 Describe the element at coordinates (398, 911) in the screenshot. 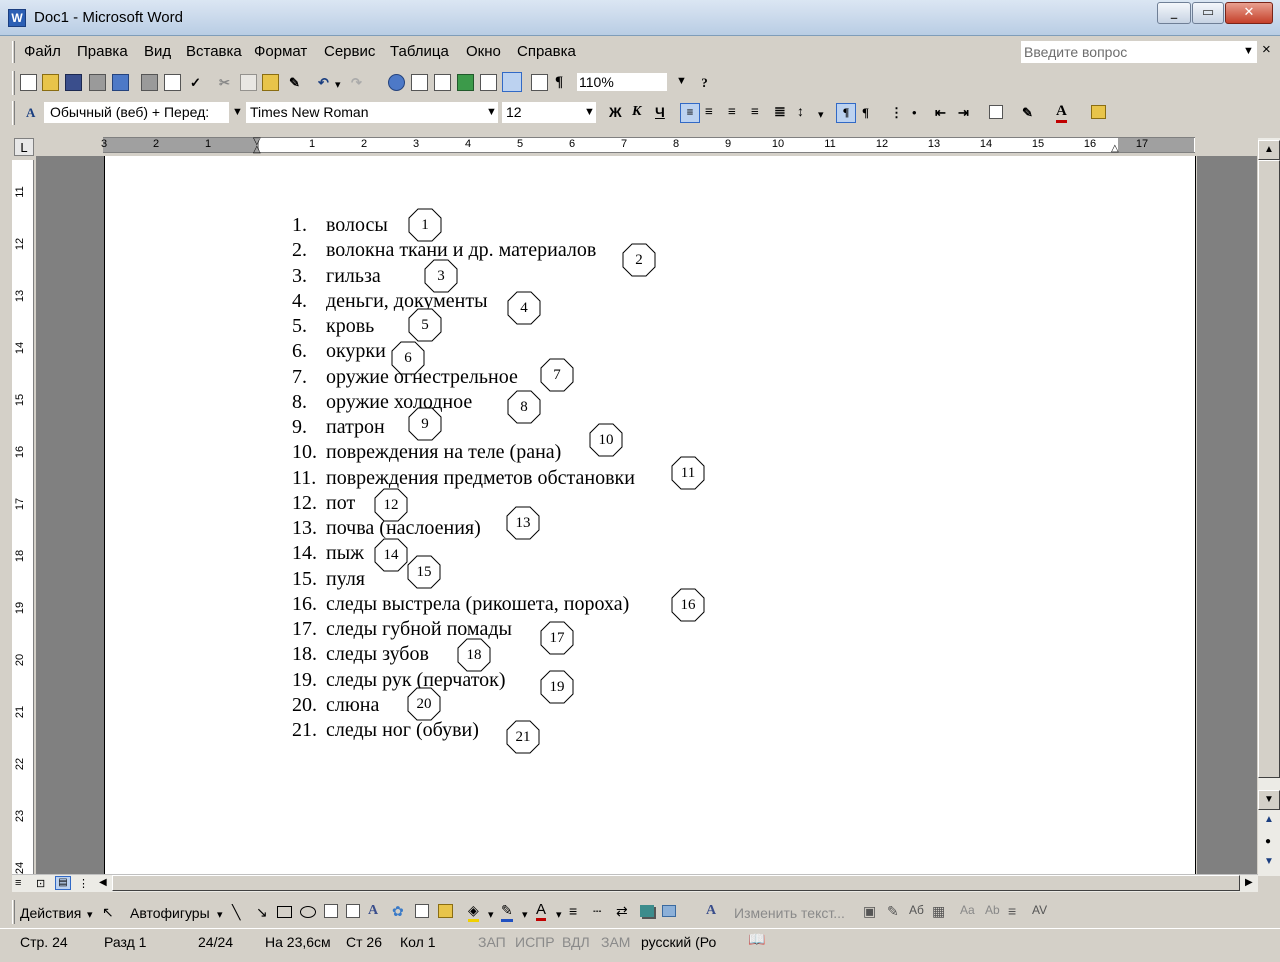

I see `diagram-icon: ✿` at that location.